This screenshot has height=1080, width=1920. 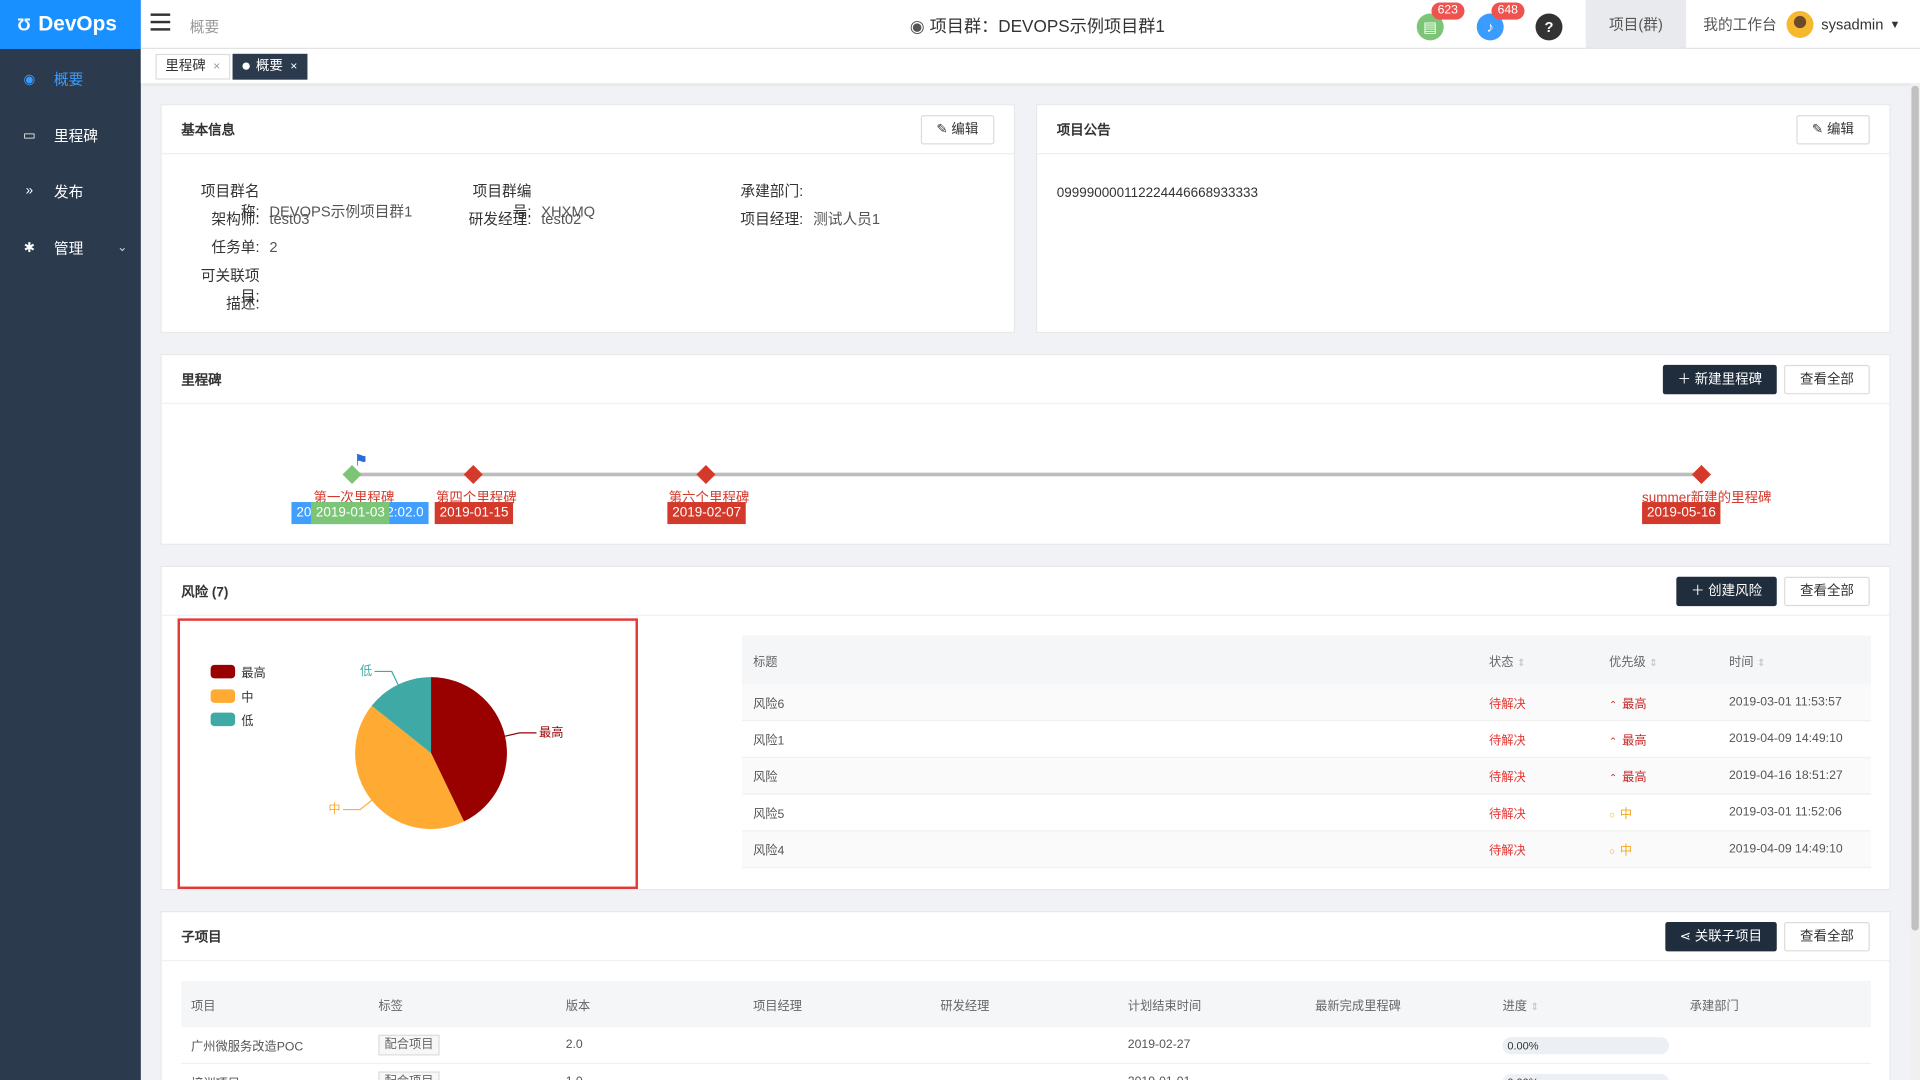 I want to click on card-title: 项目公告 ✎ 编辑, so click(x=1463, y=130).